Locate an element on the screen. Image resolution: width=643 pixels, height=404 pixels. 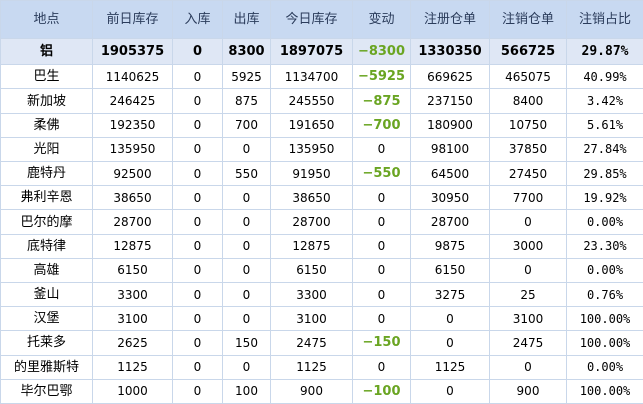
cell-change: −700 is located at coordinates (381, 125).